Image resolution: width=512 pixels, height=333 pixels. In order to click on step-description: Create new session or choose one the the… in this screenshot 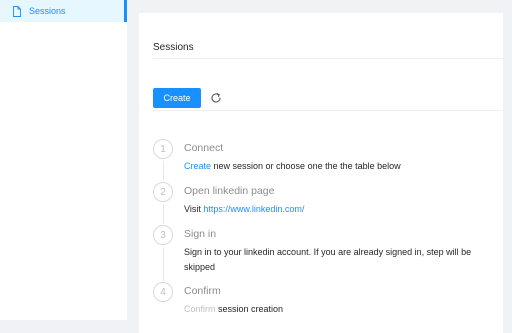, I will do `click(336, 166)`.